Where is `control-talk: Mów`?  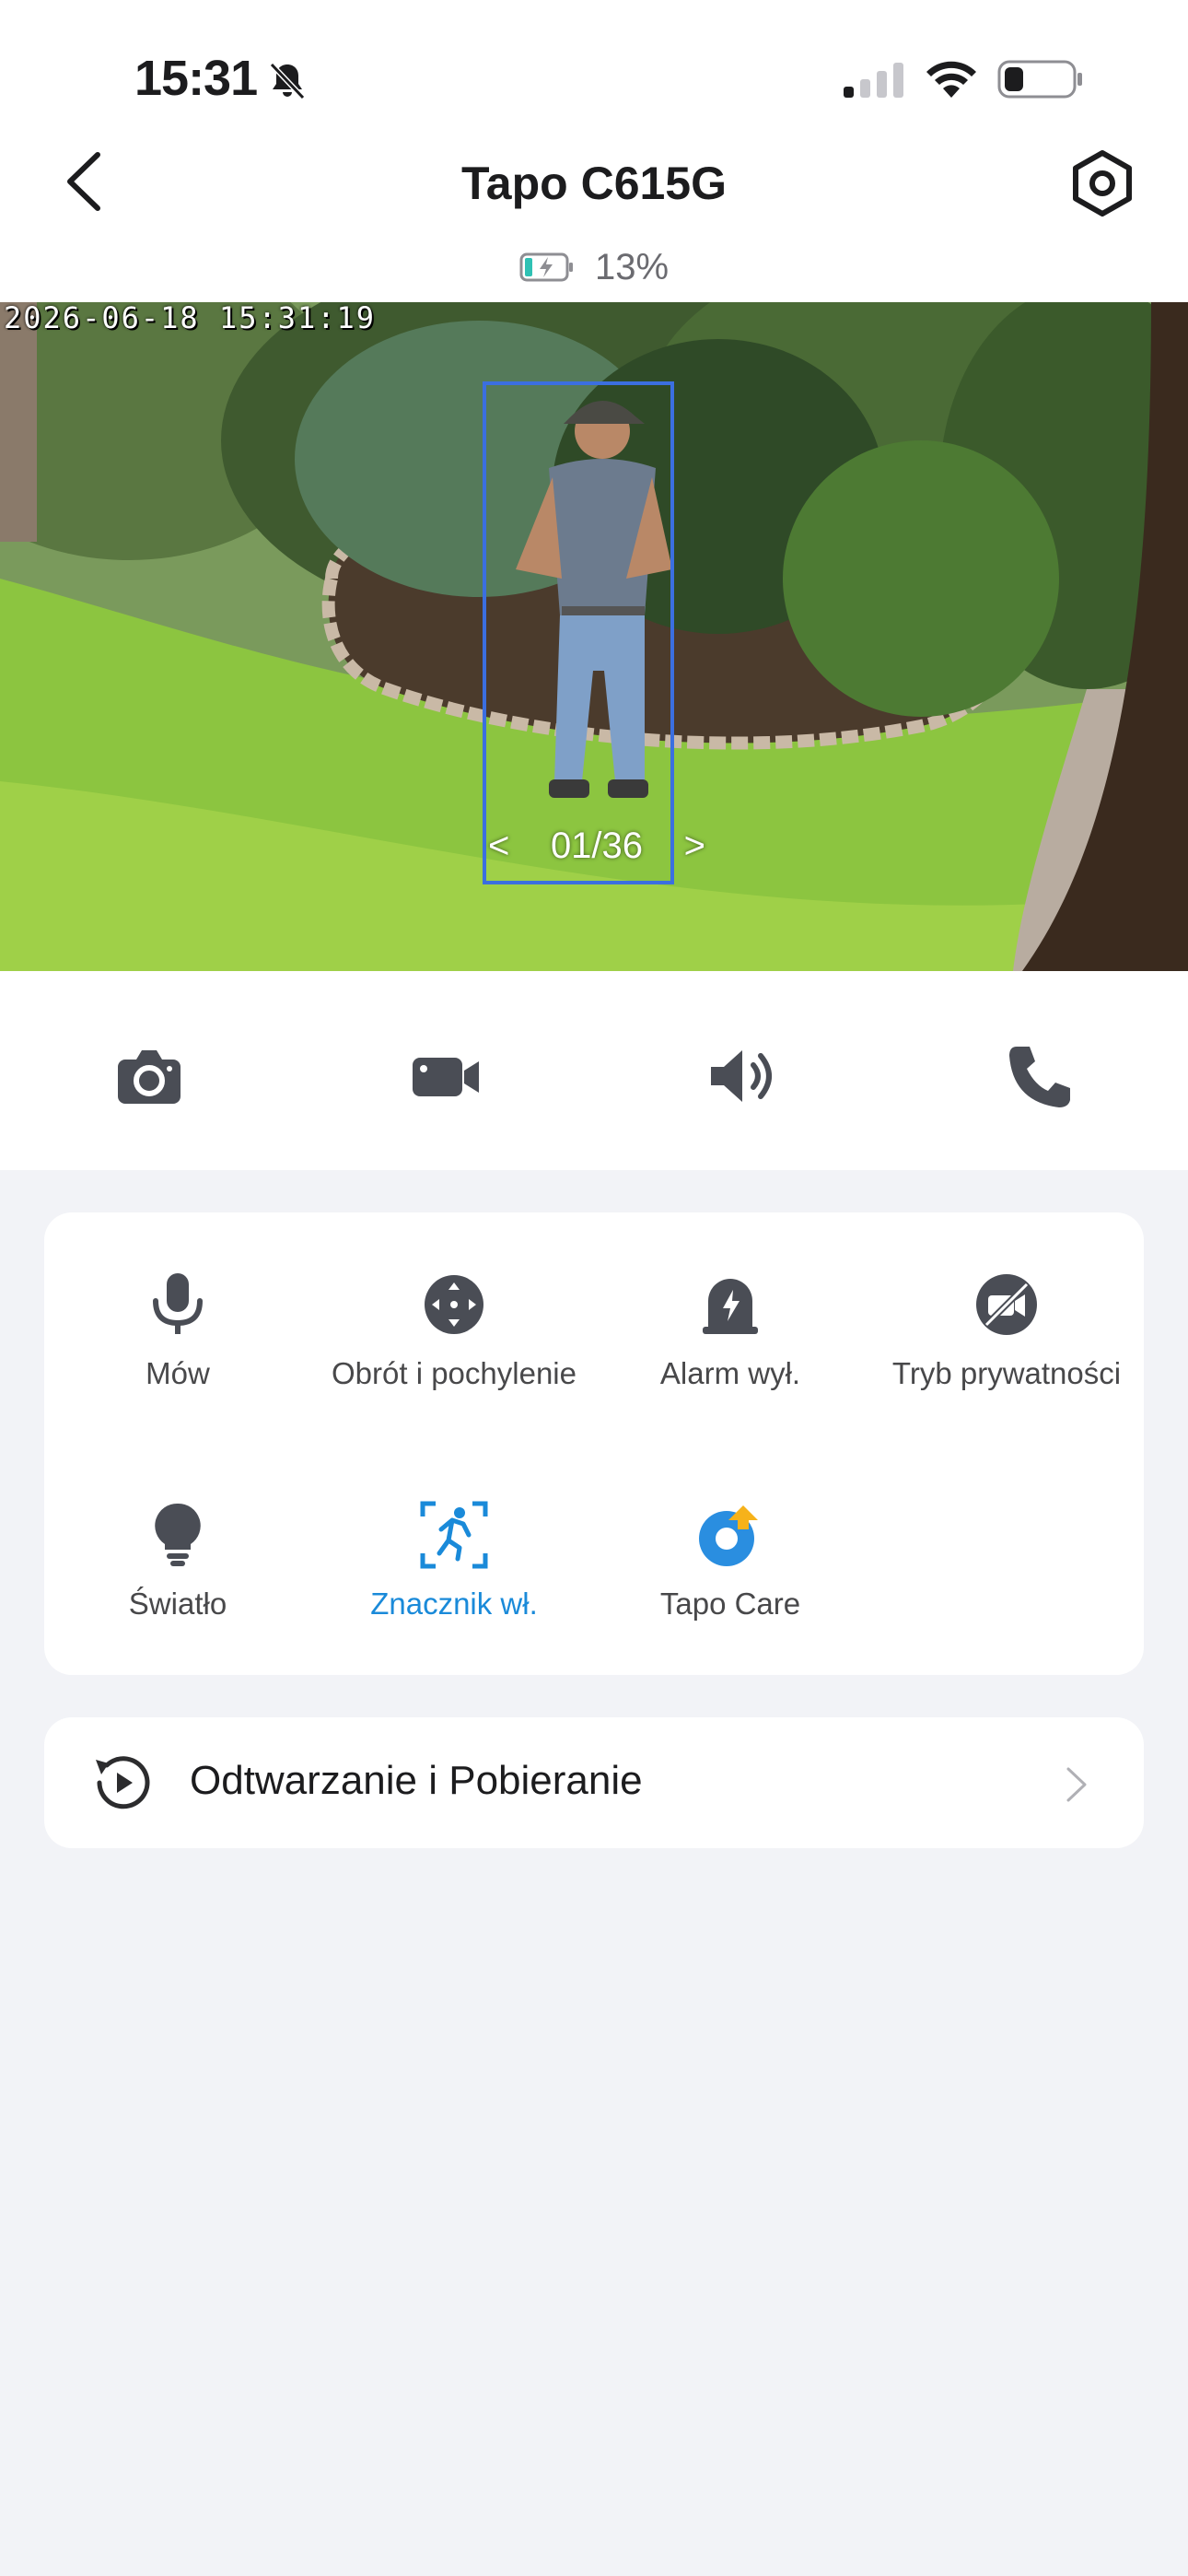 control-talk: Mów is located at coordinates (177, 1330).